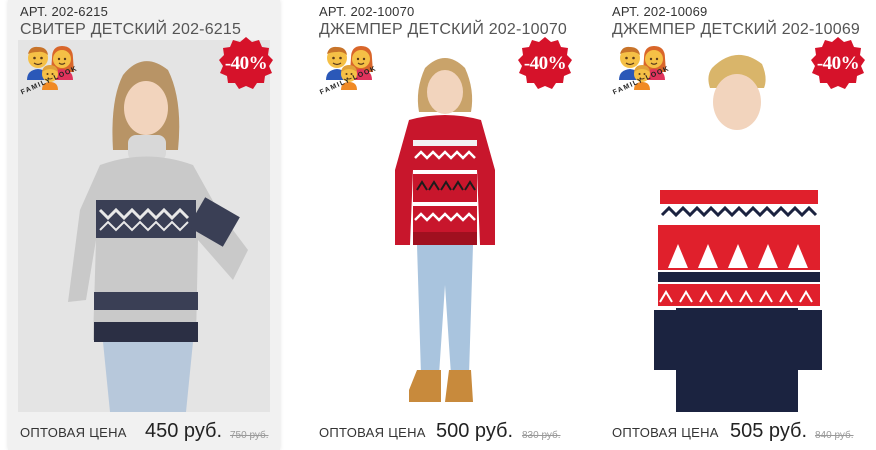  What do you see at coordinates (367, 11) in the screenshot?
I see `product-article: АРТ. 202-10070` at bounding box center [367, 11].